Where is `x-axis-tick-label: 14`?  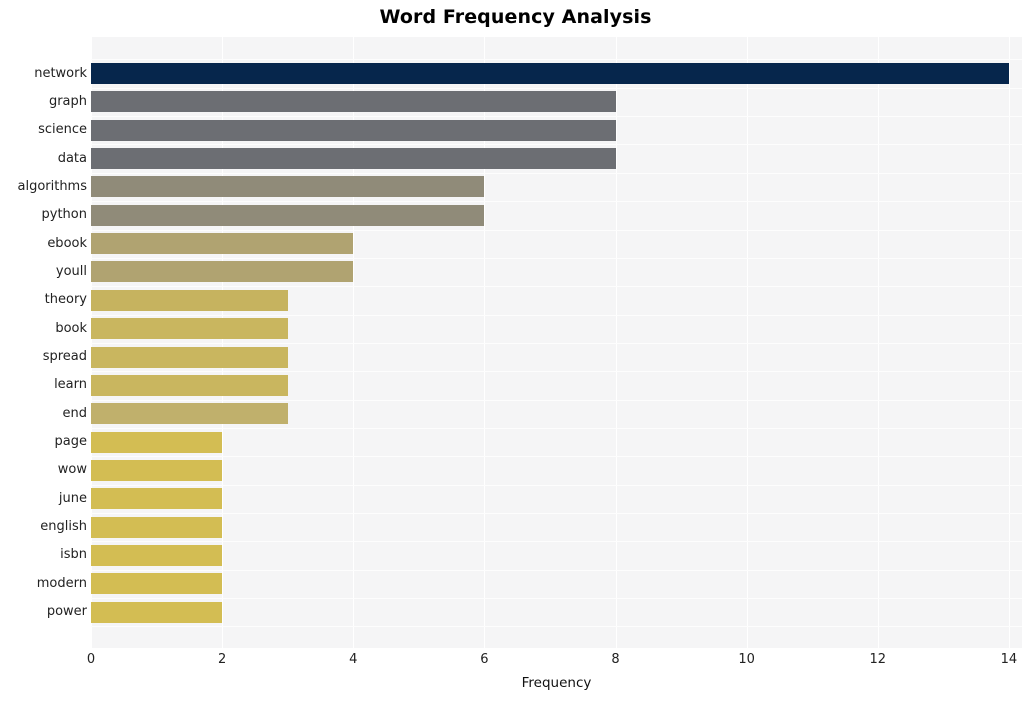 x-axis-tick-label: 14 is located at coordinates (1009, 659).